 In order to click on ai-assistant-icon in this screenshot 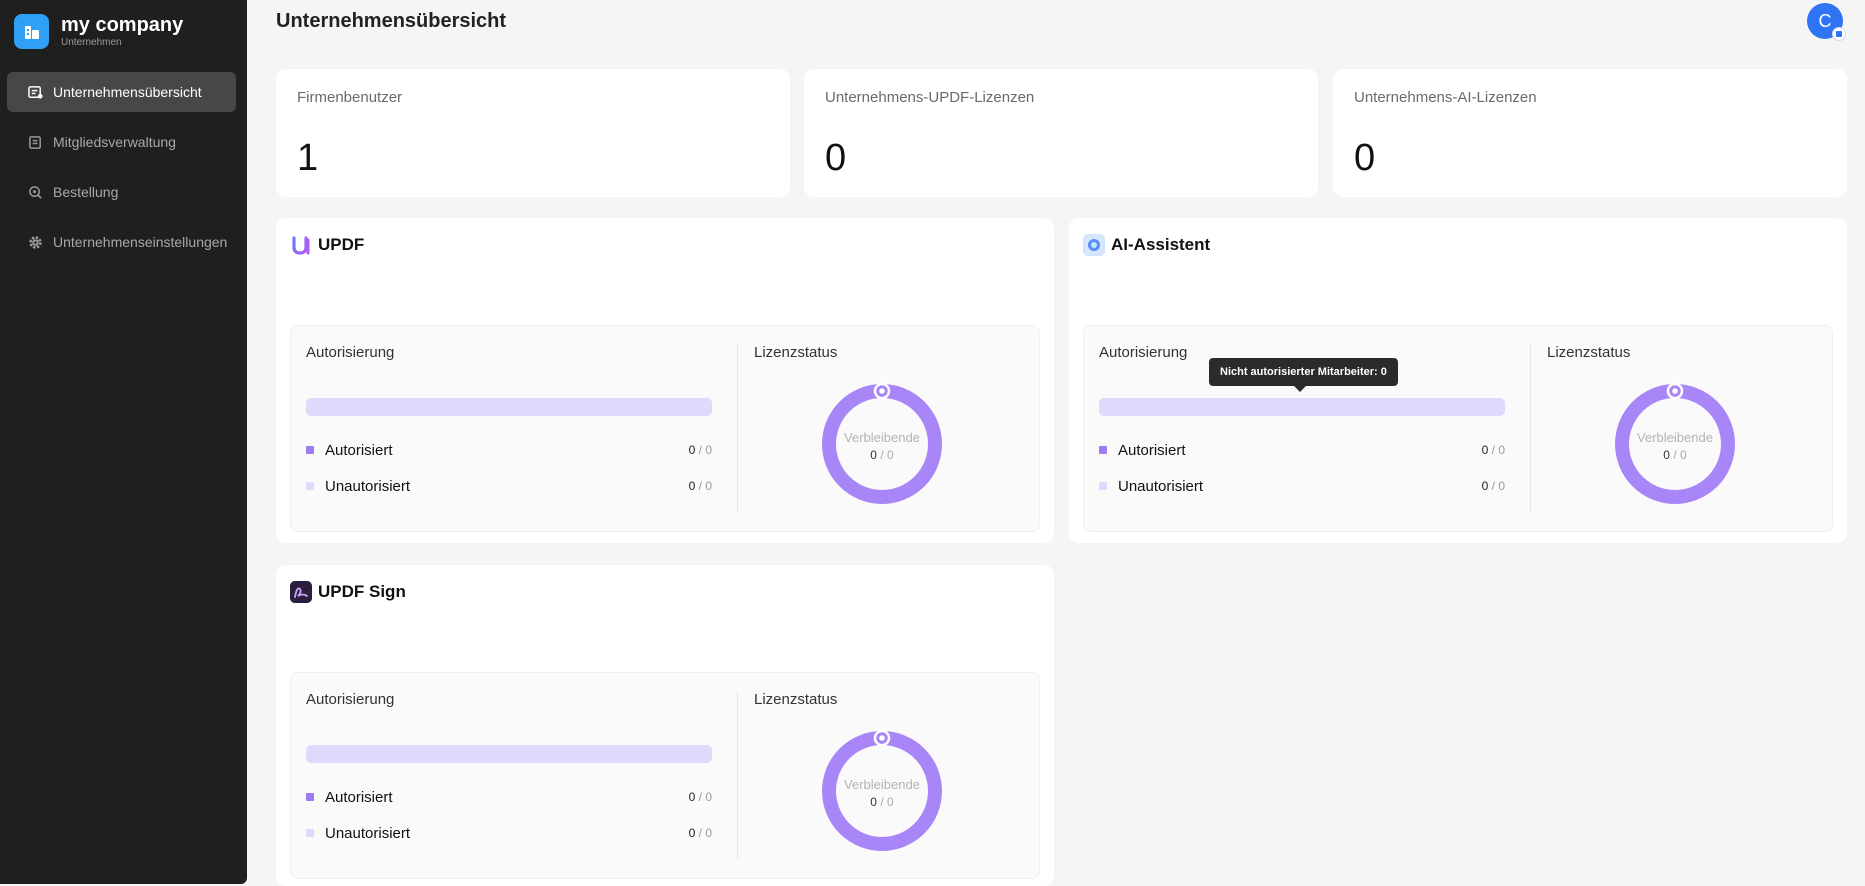, I will do `click(1094, 245)`.